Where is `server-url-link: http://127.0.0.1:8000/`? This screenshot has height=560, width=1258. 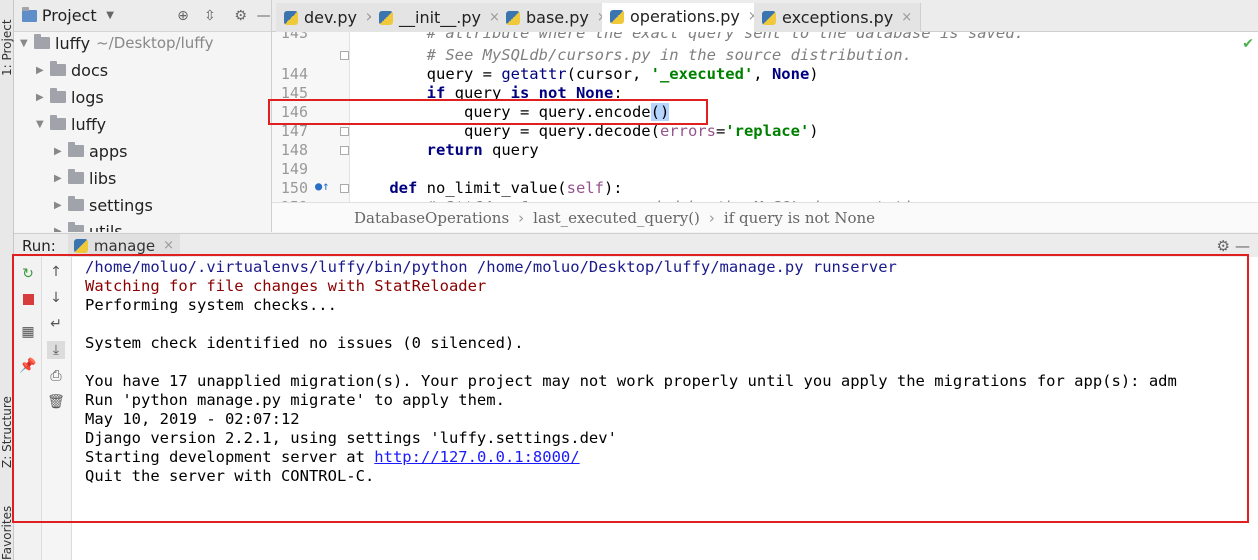
server-url-link: http://127.0.0.1:8000/ is located at coordinates (476, 457).